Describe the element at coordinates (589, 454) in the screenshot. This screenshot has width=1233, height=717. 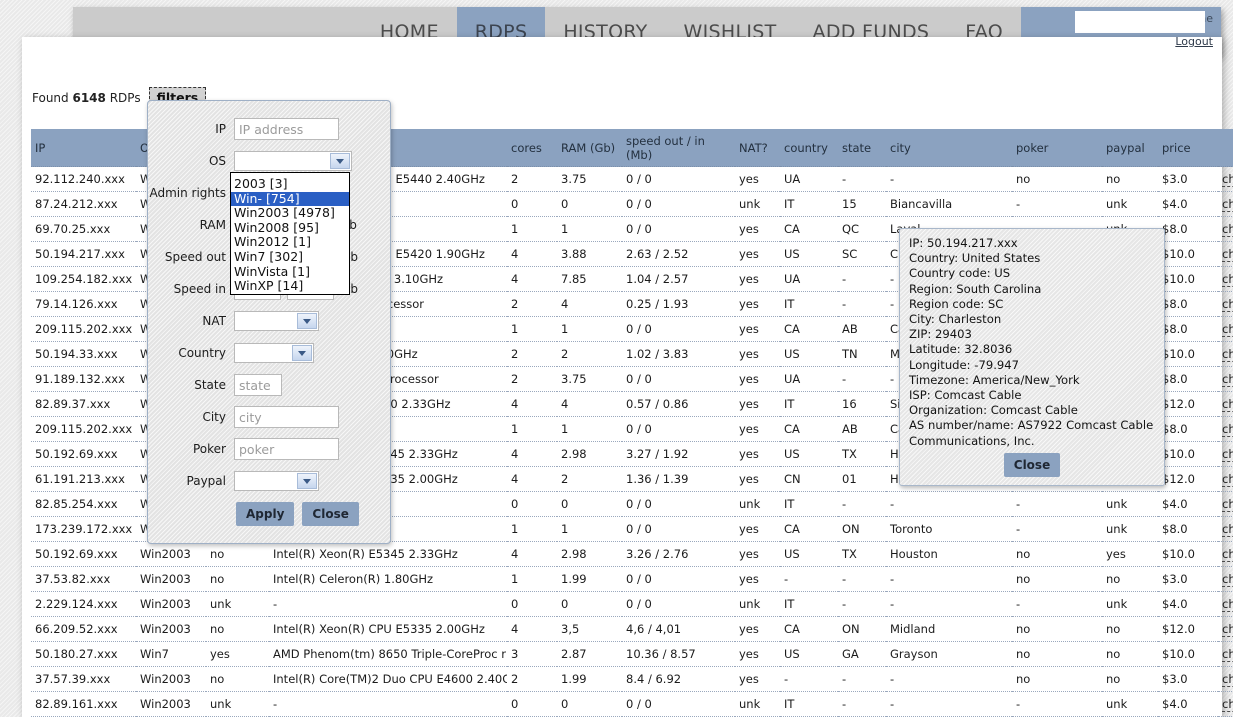
I see `cell-ram: 2.98` at that location.